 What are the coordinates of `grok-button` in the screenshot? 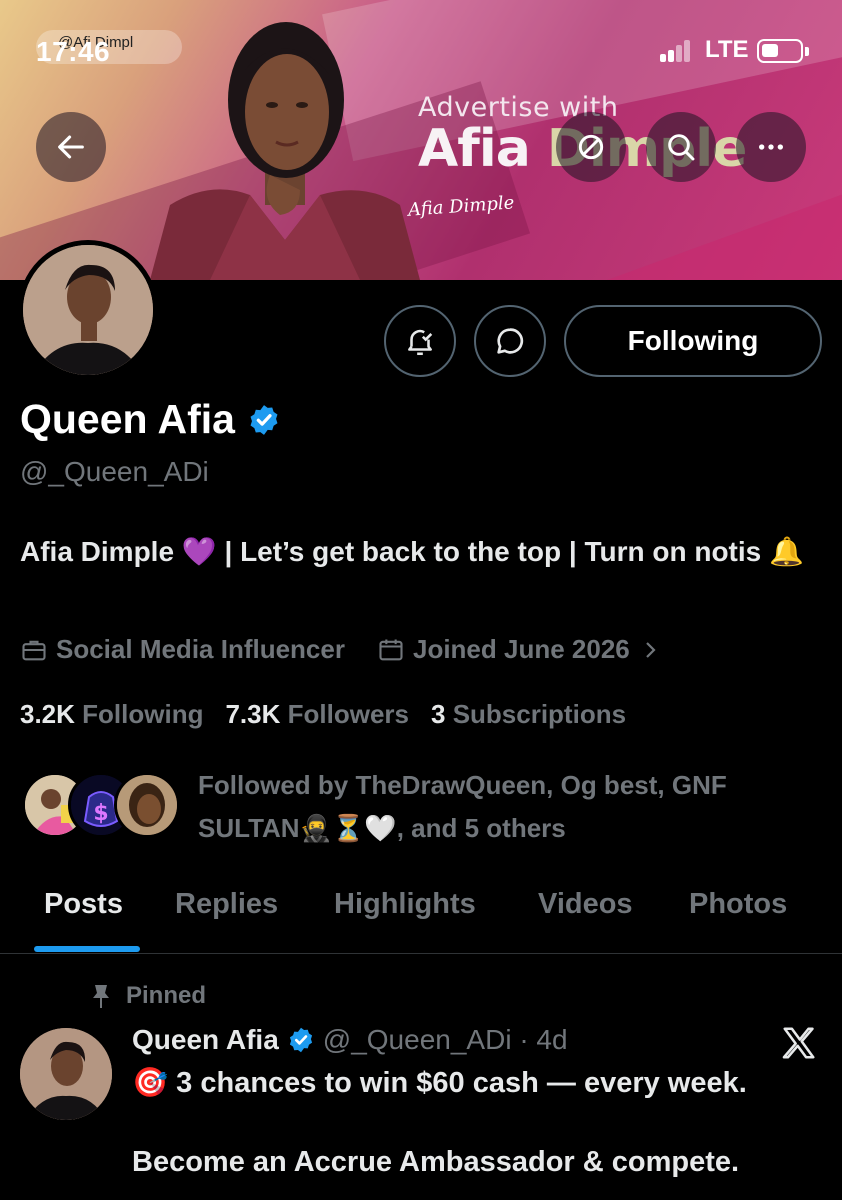 It's located at (591, 147).